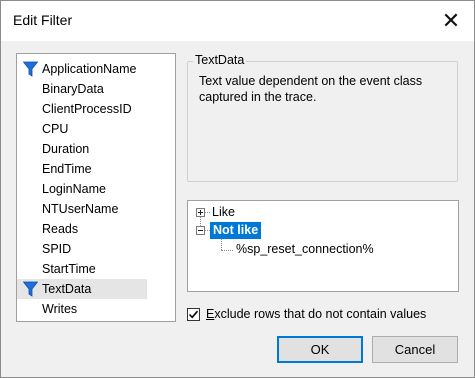 The image size is (475, 378). I want to click on exclude-rows-checkbox, so click(193, 314).